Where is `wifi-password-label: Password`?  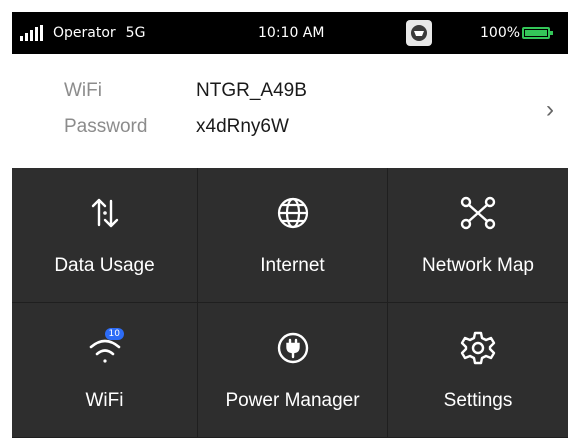 wifi-password-label: Password is located at coordinates (106, 126).